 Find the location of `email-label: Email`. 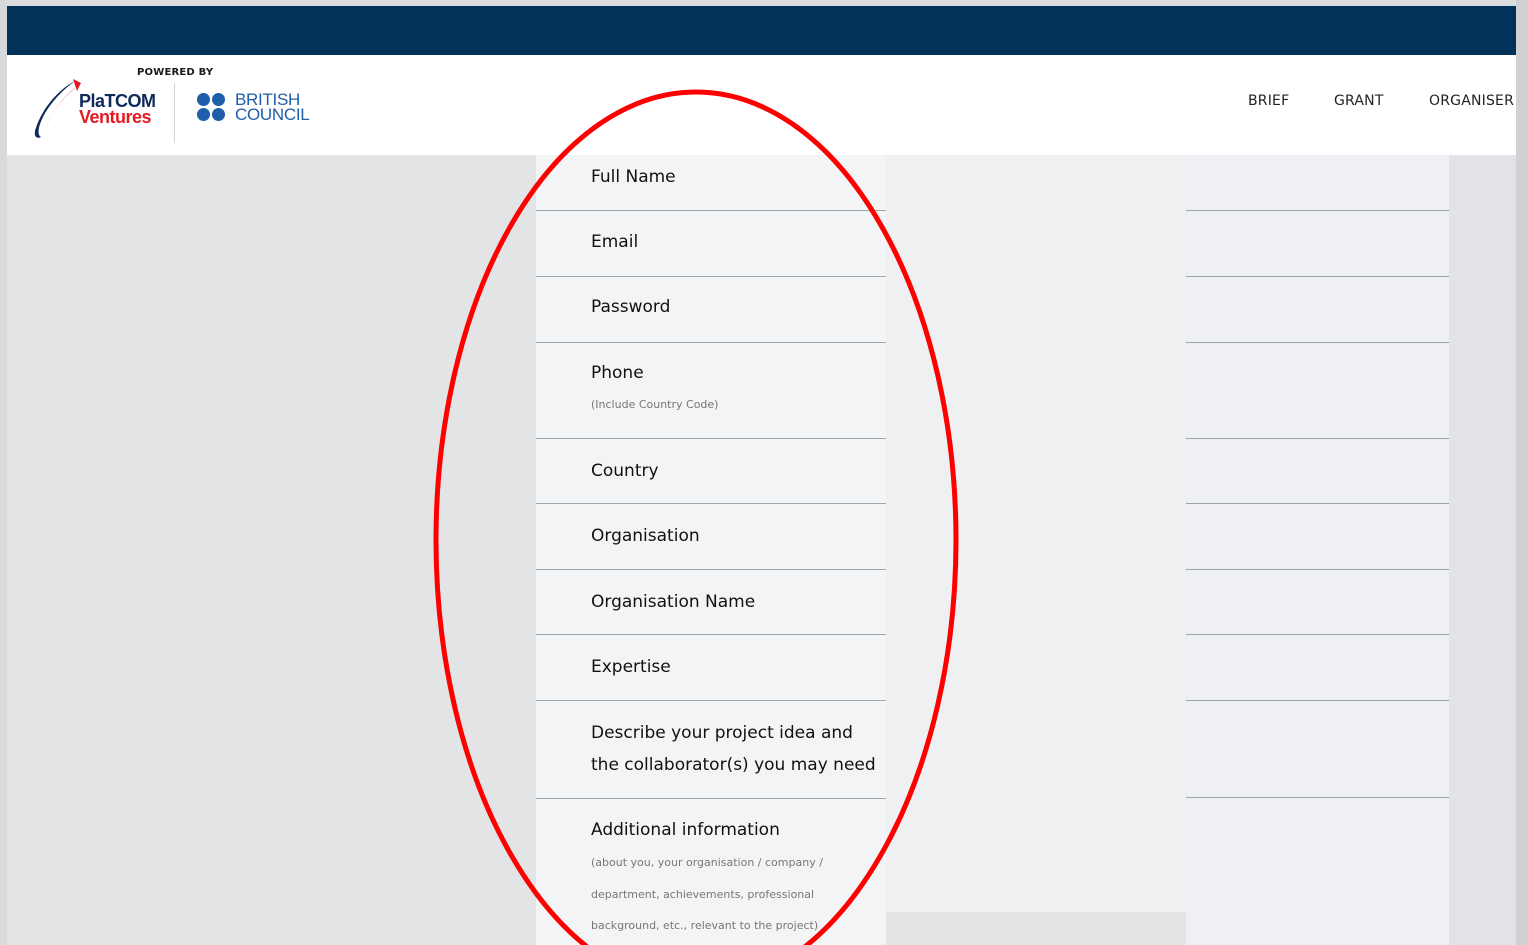

email-label: Email is located at coordinates (615, 242).